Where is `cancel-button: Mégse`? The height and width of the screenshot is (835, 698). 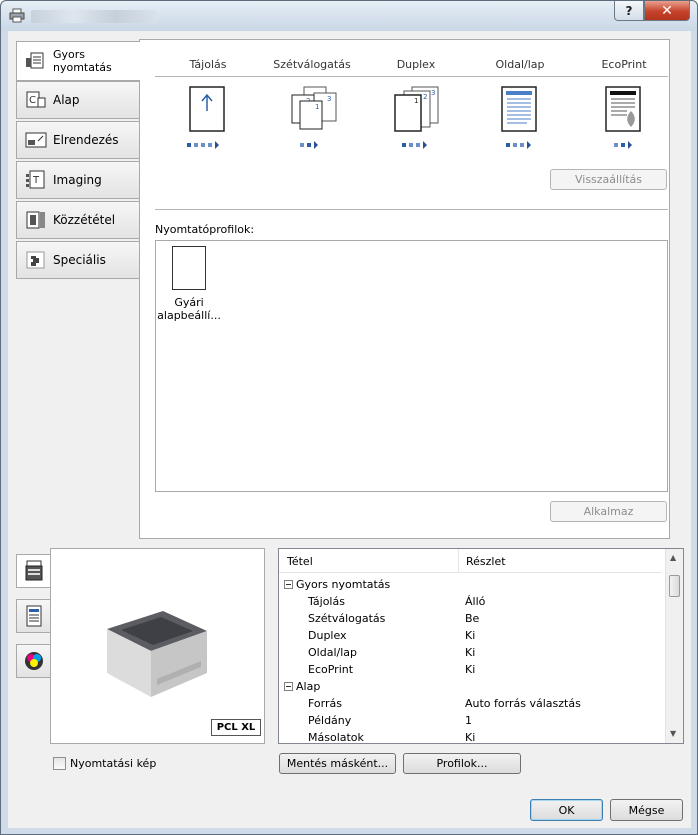
cancel-button: Mégse is located at coordinates (646, 810).